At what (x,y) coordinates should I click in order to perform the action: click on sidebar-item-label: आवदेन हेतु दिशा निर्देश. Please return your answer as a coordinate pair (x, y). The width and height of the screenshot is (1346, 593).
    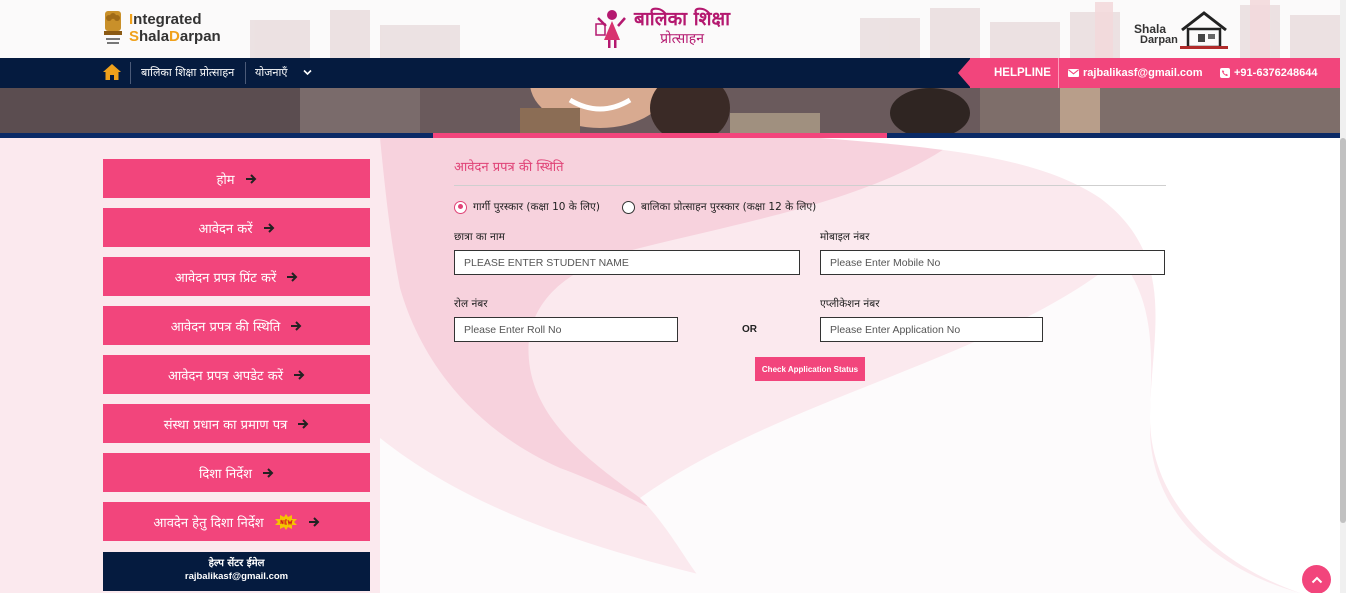
    Looking at the image, I should click on (208, 523).